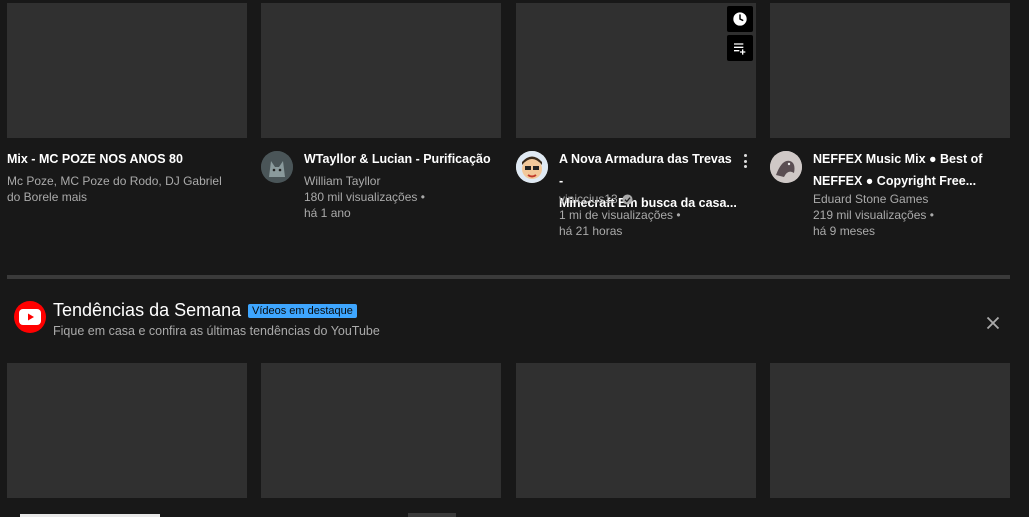 The image size is (1029, 517). Describe the element at coordinates (745, 155) in the screenshot. I see `more-vert-icon` at that location.